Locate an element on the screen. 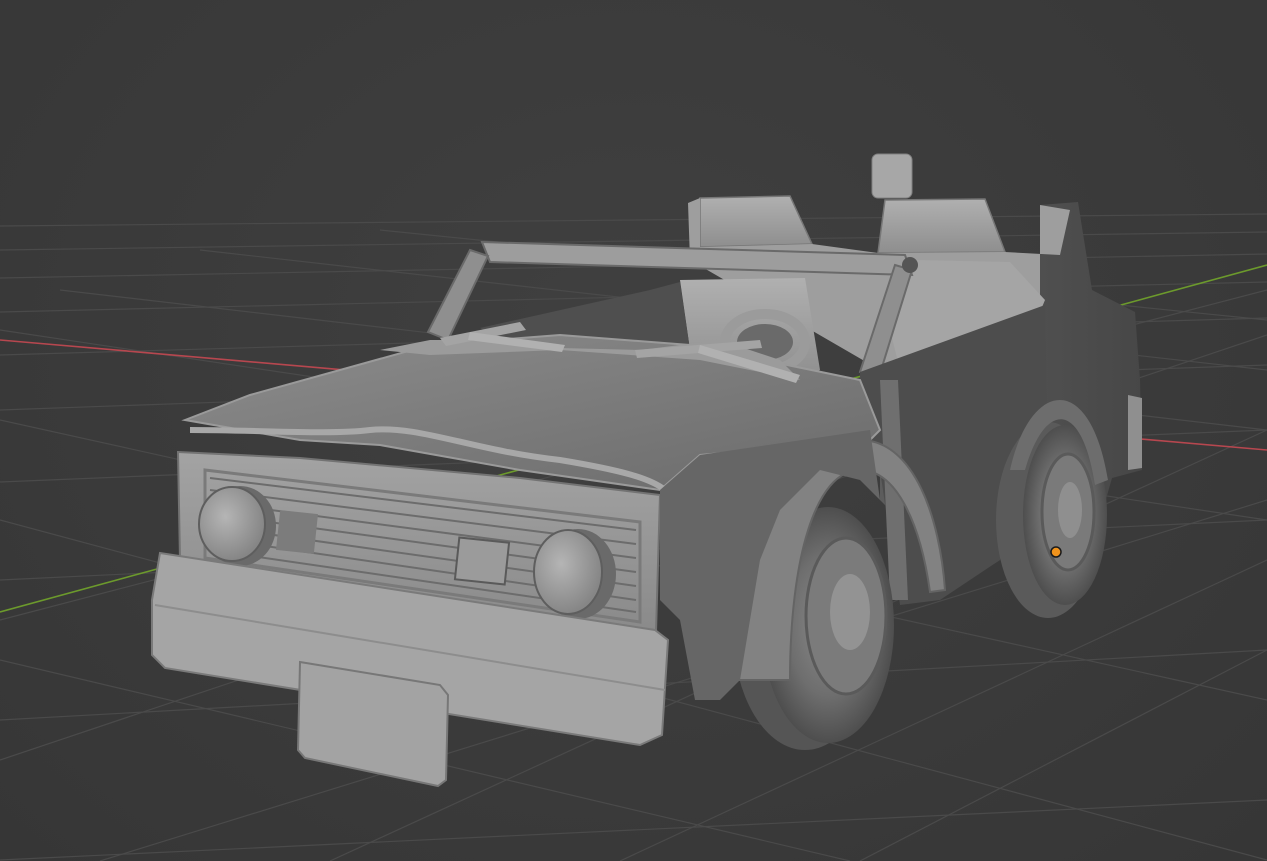 Image resolution: width=1267 pixels, height=861 pixels. headlight-right is located at coordinates (574, 574).